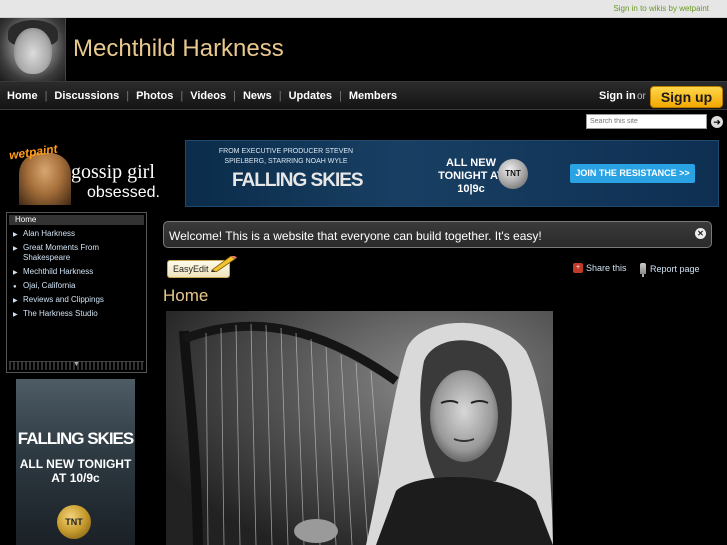 Image resolution: width=727 pixels, height=545 pixels. I want to click on site-header: Mechthild Harkness, so click(363, 49).